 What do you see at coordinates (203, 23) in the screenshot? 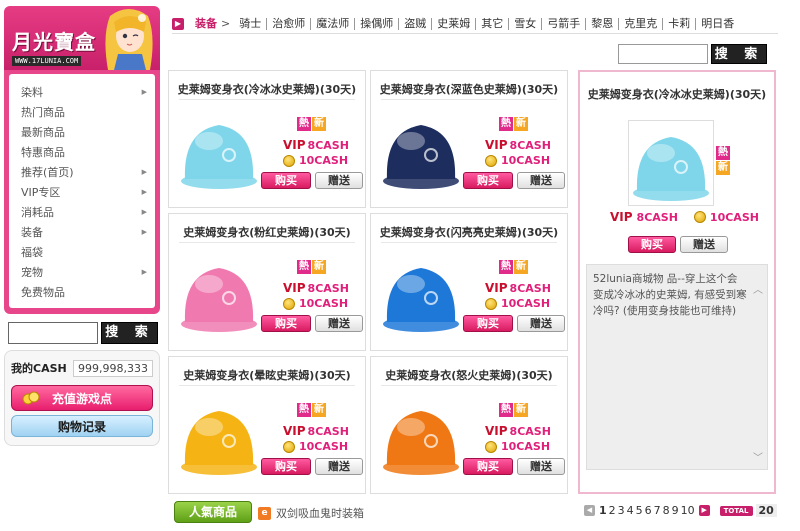
I see `nav-category: 装备` at bounding box center [203, 23].